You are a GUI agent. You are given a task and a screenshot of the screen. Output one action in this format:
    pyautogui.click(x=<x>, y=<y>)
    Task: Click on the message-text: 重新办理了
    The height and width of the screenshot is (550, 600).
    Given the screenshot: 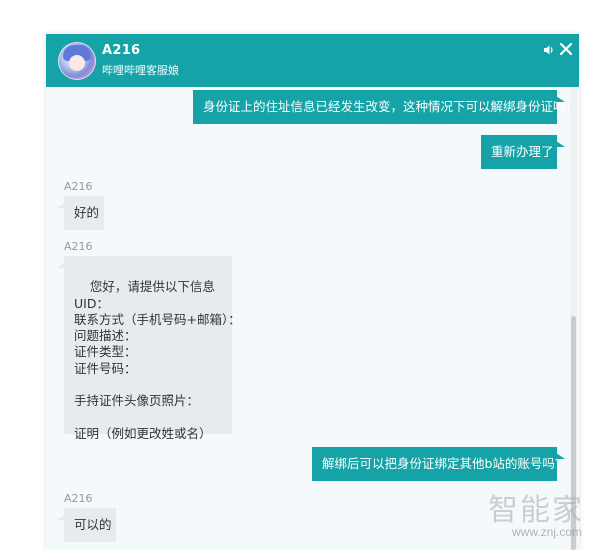 What is the action you would take?
    pyautogui.click(x=522, y=151)
    